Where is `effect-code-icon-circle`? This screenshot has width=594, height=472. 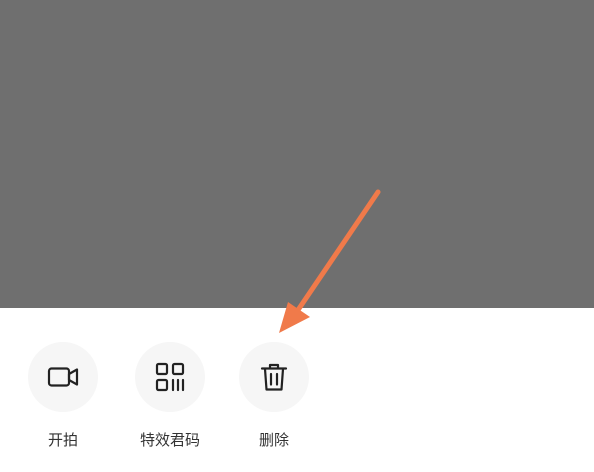 effect-code-icon-circle is located at coordinates (170, 377).